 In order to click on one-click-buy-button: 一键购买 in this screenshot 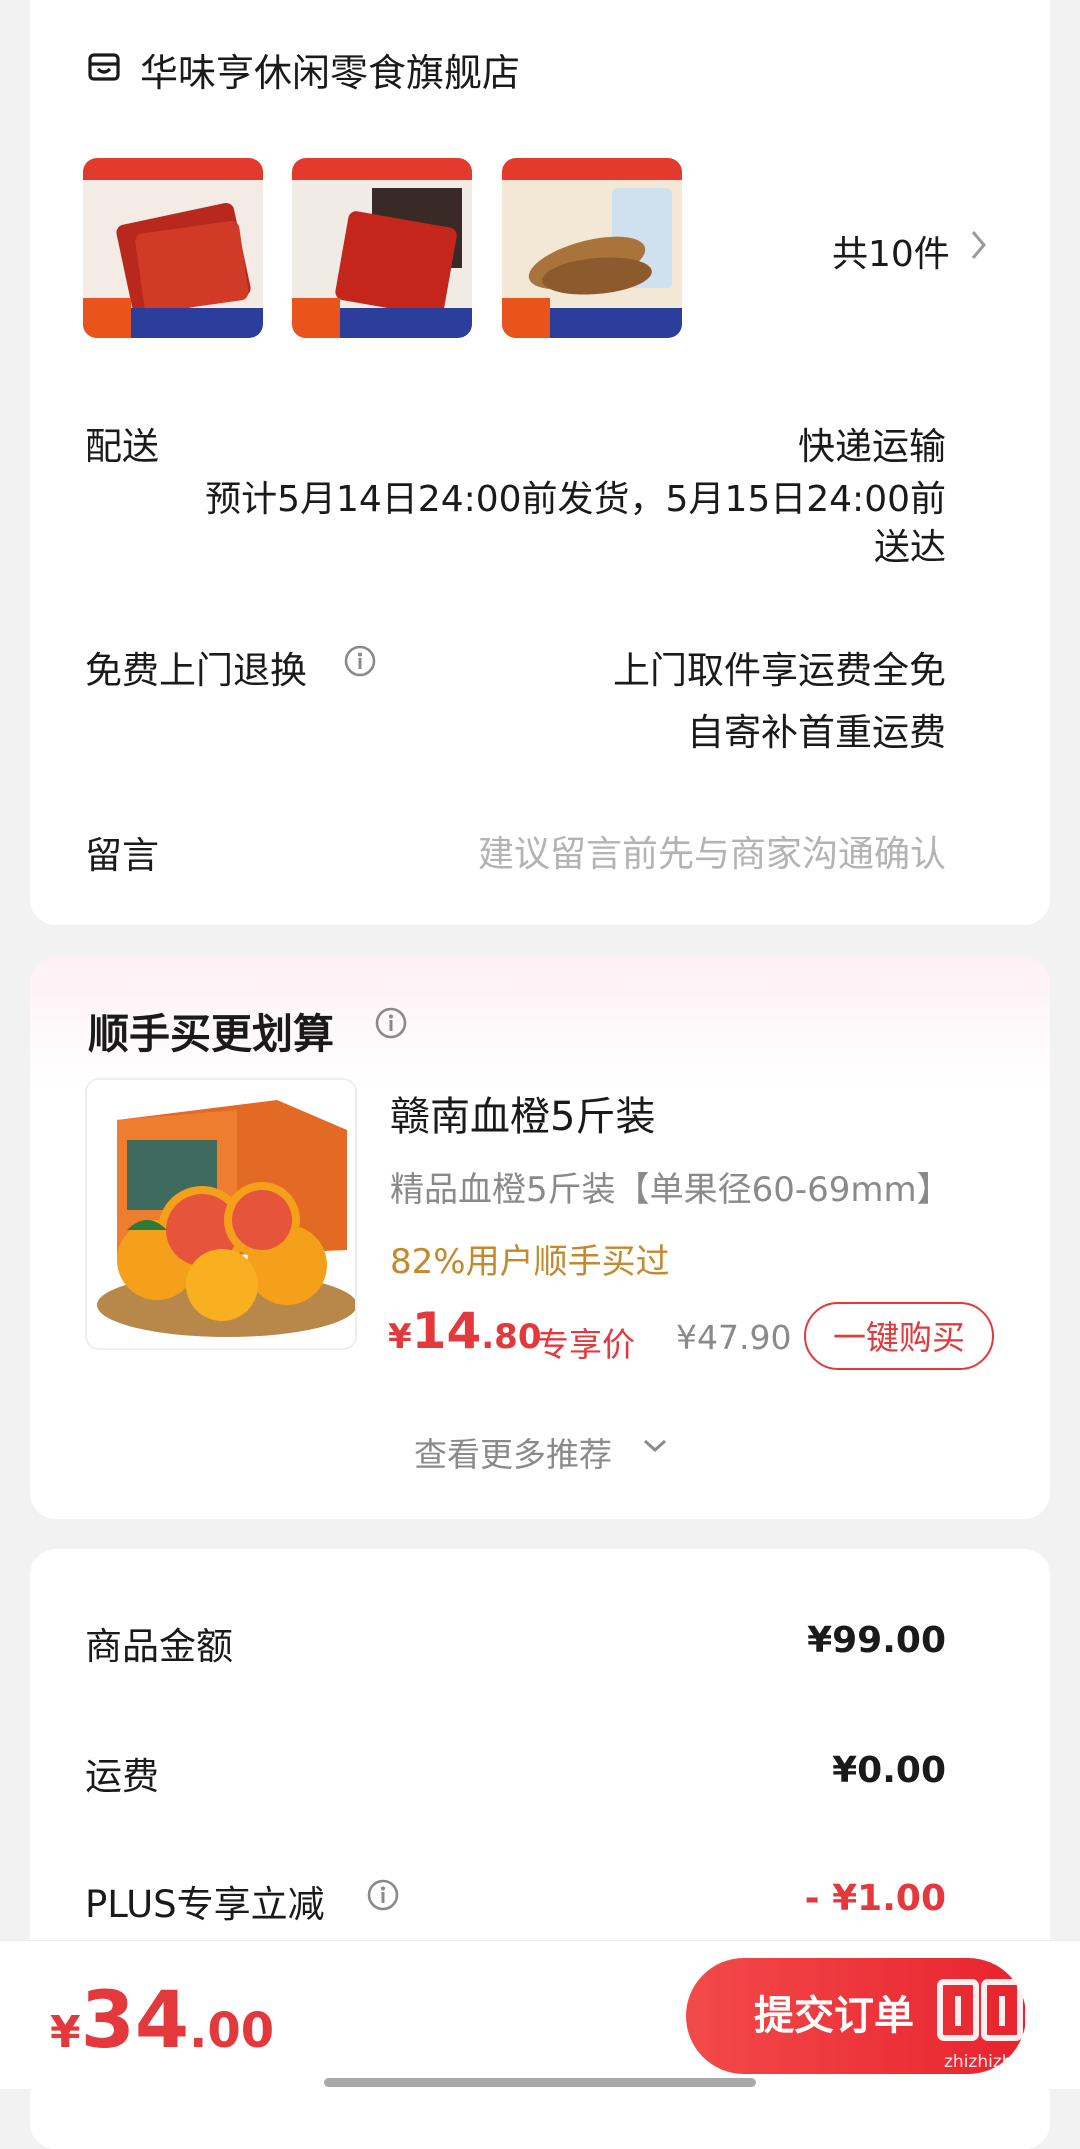, I will do `click(899, 1336)`.